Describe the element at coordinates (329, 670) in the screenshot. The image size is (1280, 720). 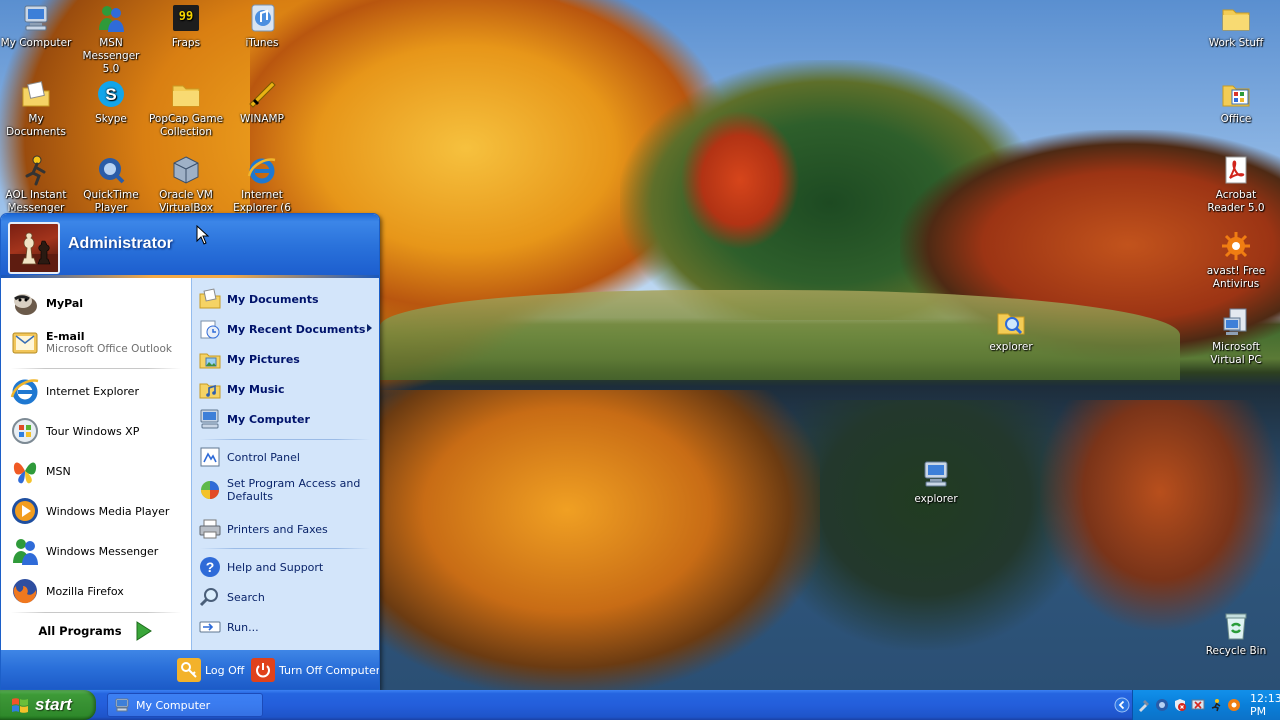
I see `turn-off-label: Turn Off Computer` at that location.